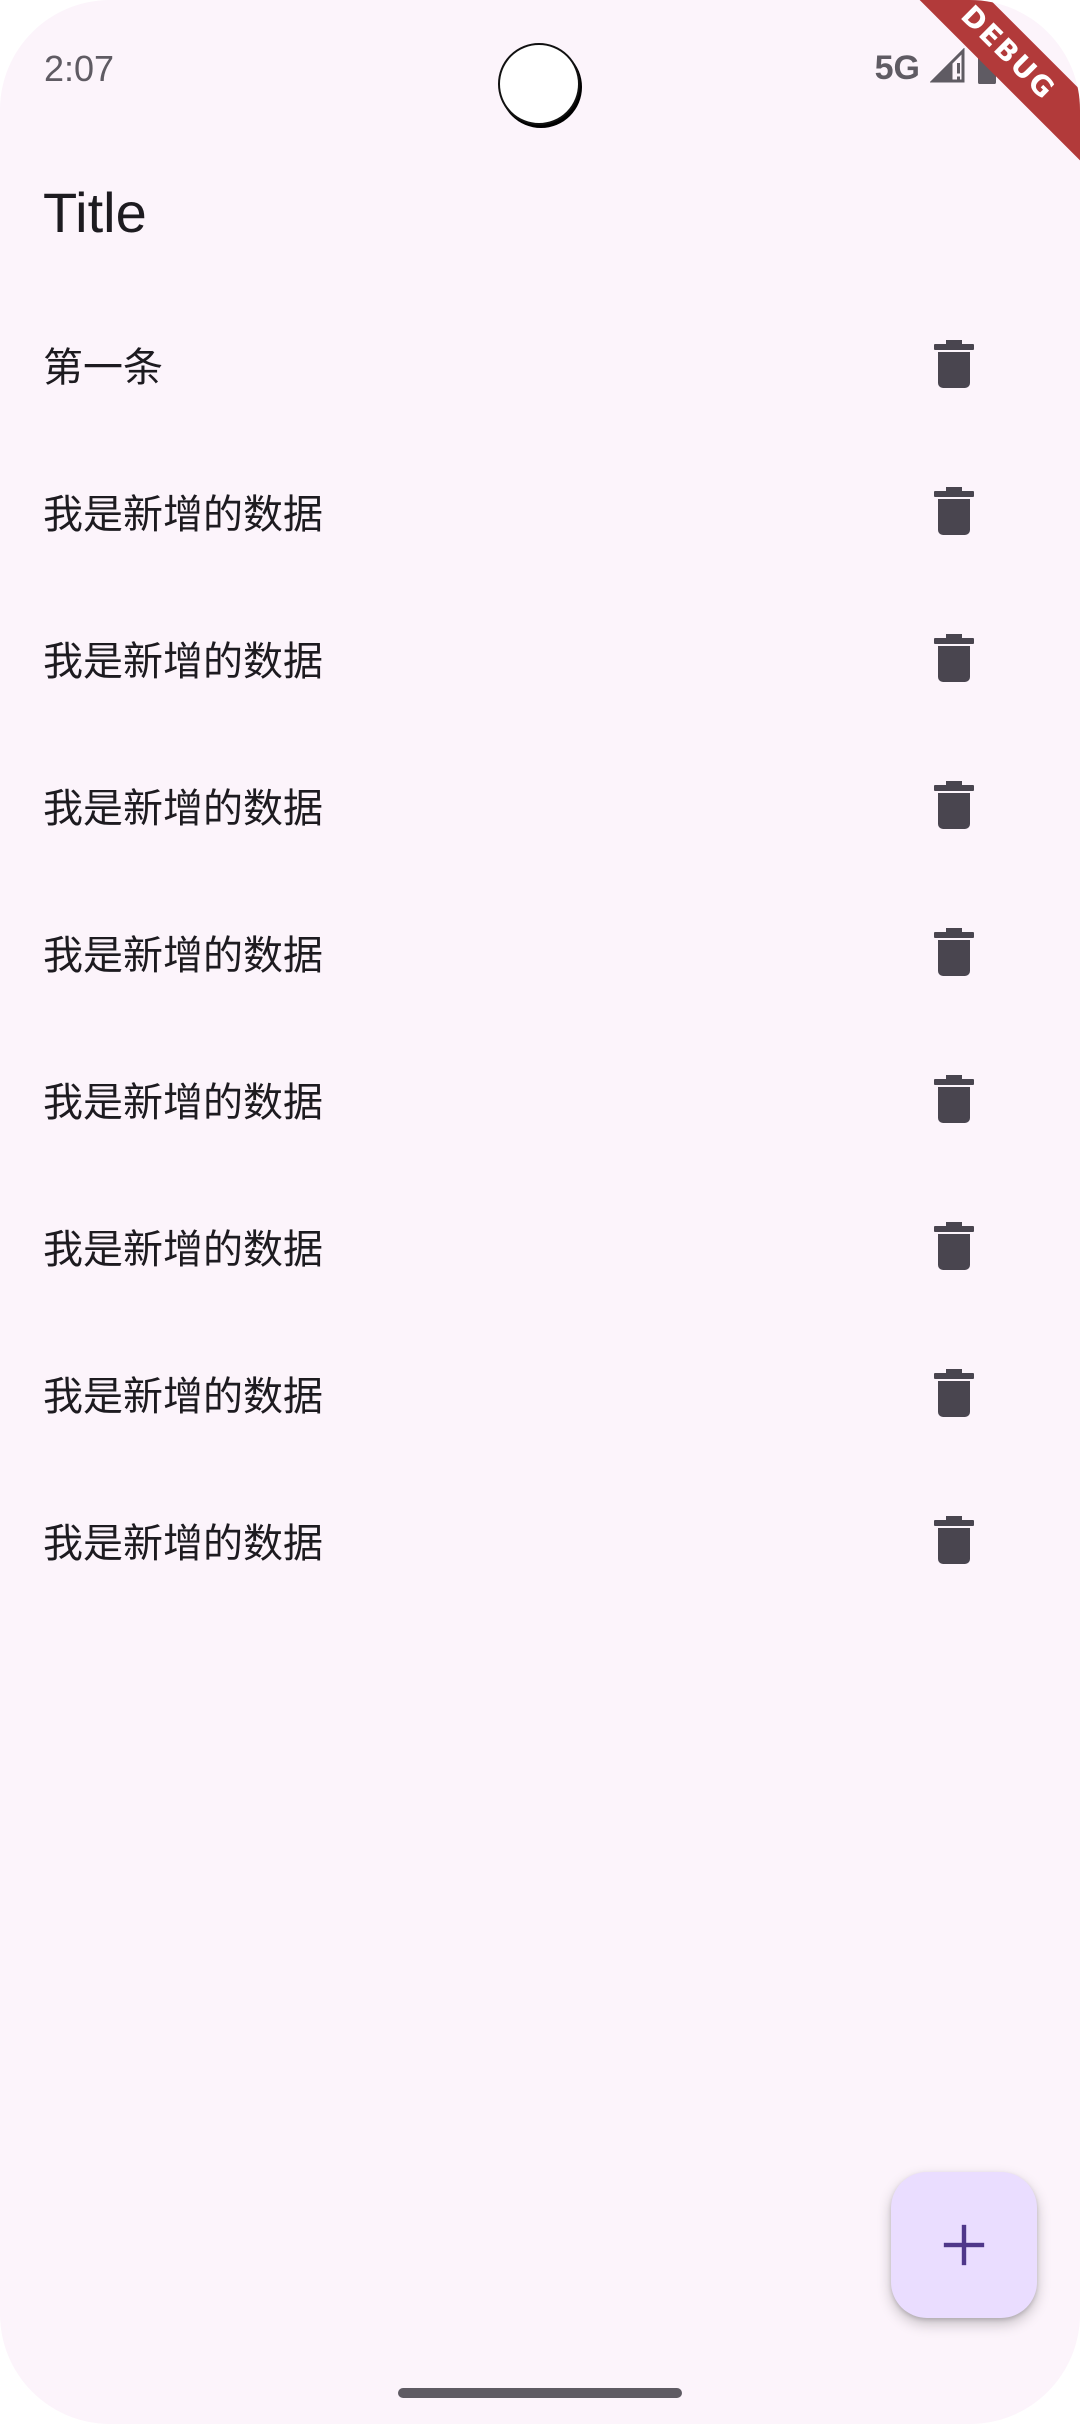  I want to click on add-item-button, so click(964, 2245).